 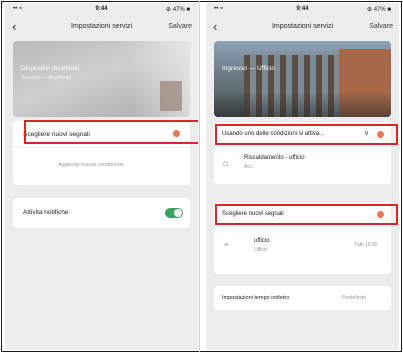 What do you see at coordinates (50, 68) in the screenshot?
I see `scene-caption: Dispositivi disattivati` at bounding box center [50, 68].